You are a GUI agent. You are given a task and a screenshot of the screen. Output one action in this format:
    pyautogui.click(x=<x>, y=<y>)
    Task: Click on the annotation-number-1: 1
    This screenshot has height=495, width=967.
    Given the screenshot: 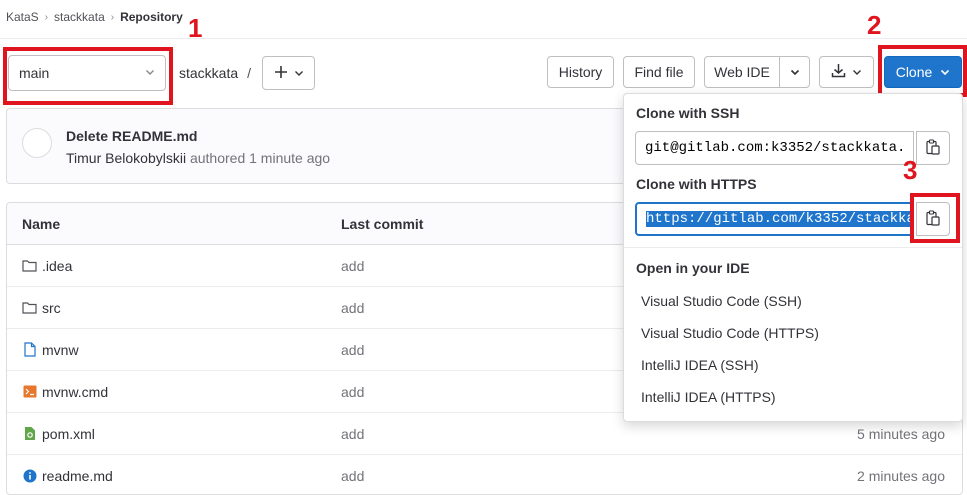 What is the action you would take?
    pyautogui.click(x=195, y=28)
    